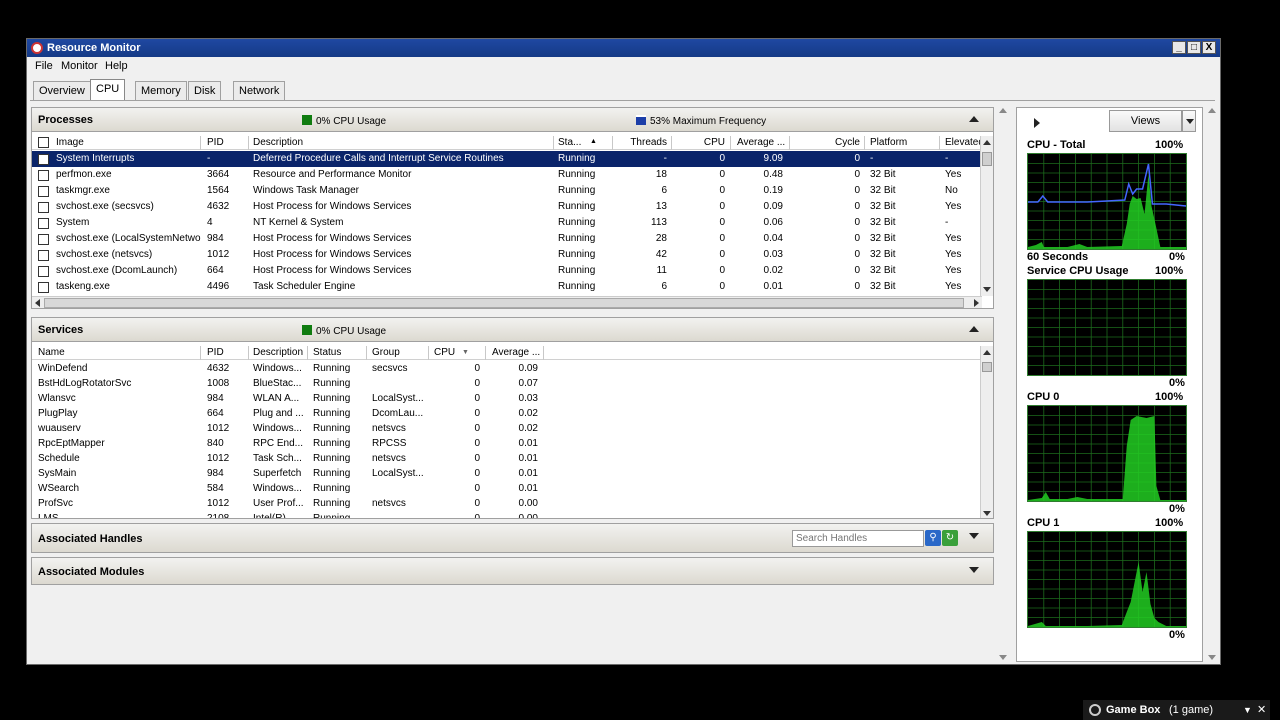 The width and height of the screenshot is (1280, 720). I want to click on tab-disk: Disk, so click(205, 91).